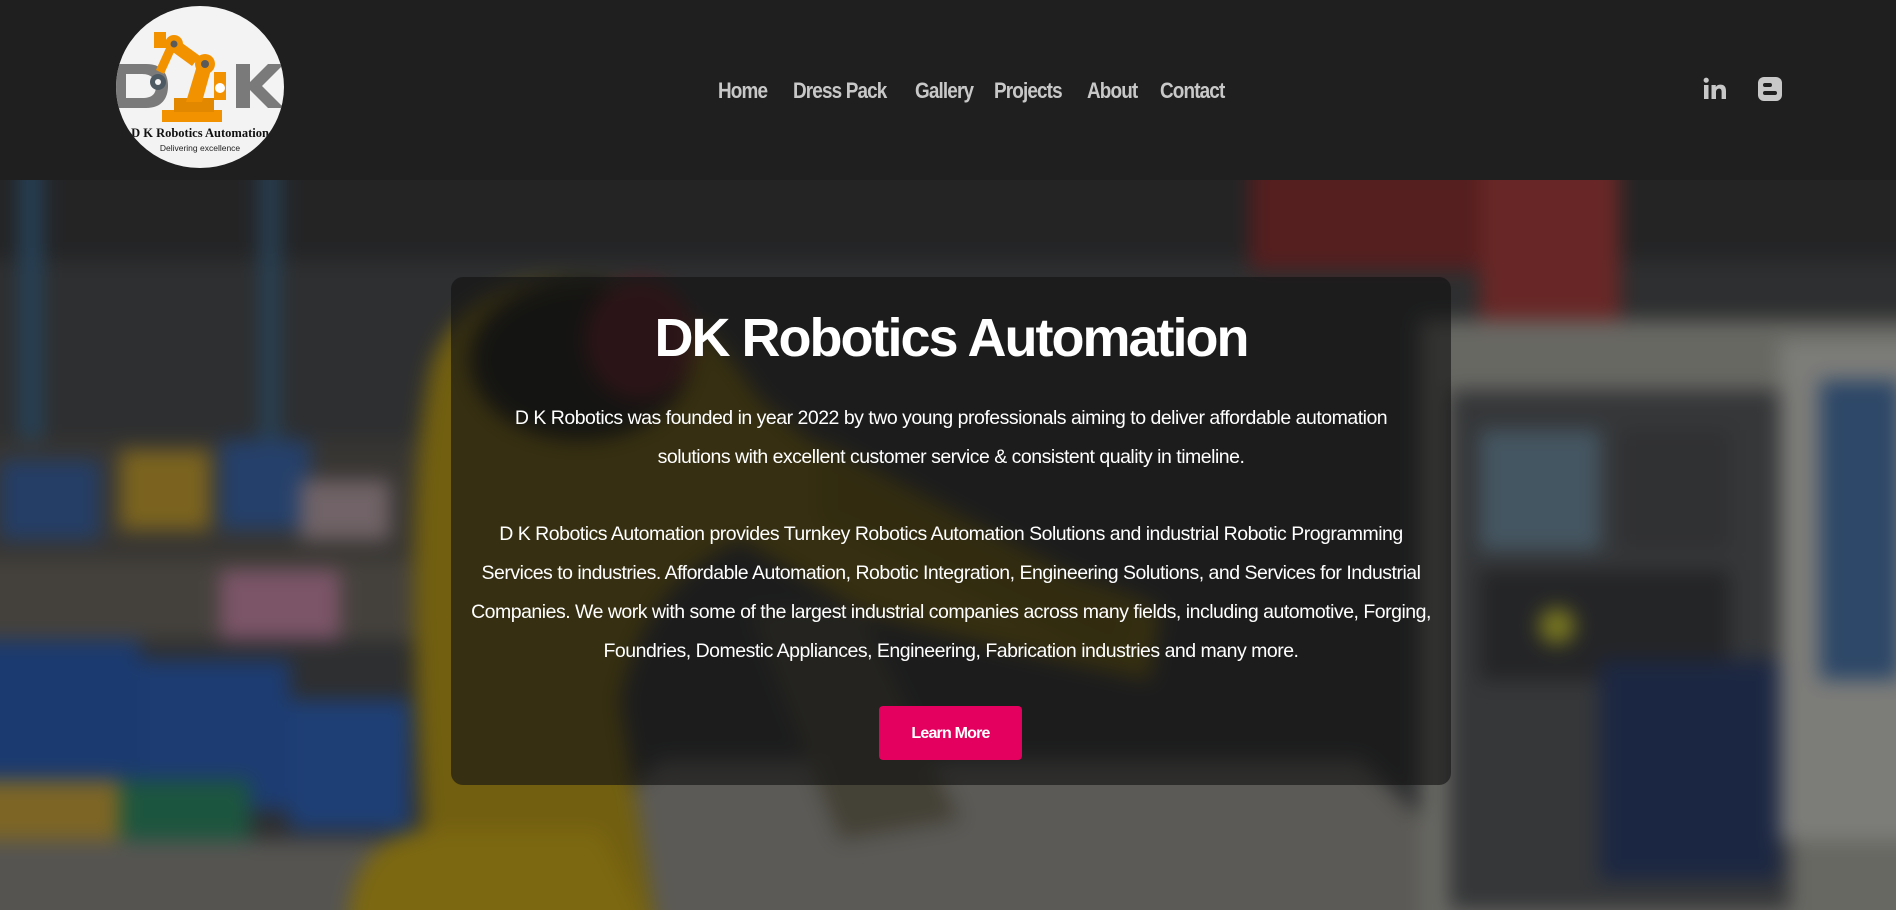 This screenshot has height=910, width=1896. What do you see at coordinates (1028, 91) in the screenshot?
I see `nav-projects: Projects` at bounding box center [1028, 91].